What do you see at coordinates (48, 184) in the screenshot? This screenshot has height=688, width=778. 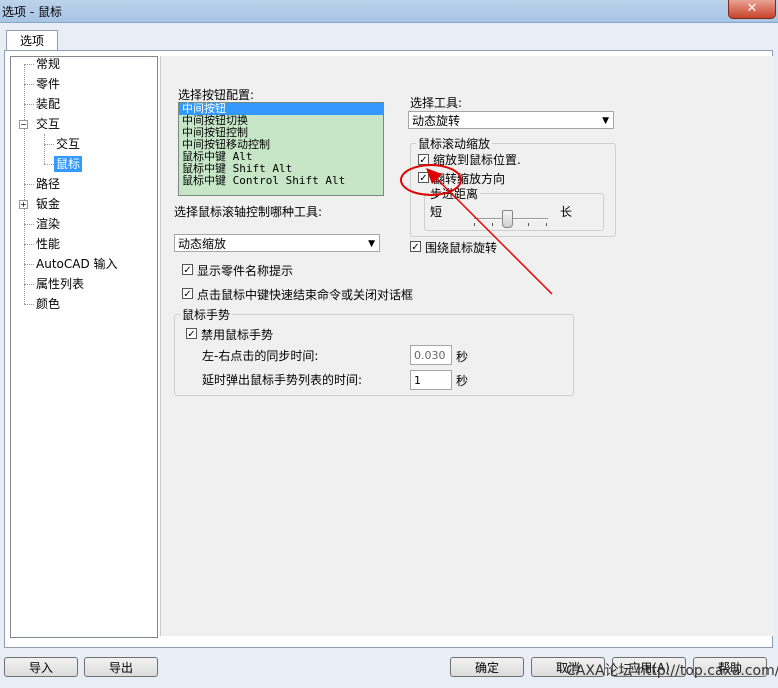 I see `tree-item-path: 路径` at bounding box center [48, 184].